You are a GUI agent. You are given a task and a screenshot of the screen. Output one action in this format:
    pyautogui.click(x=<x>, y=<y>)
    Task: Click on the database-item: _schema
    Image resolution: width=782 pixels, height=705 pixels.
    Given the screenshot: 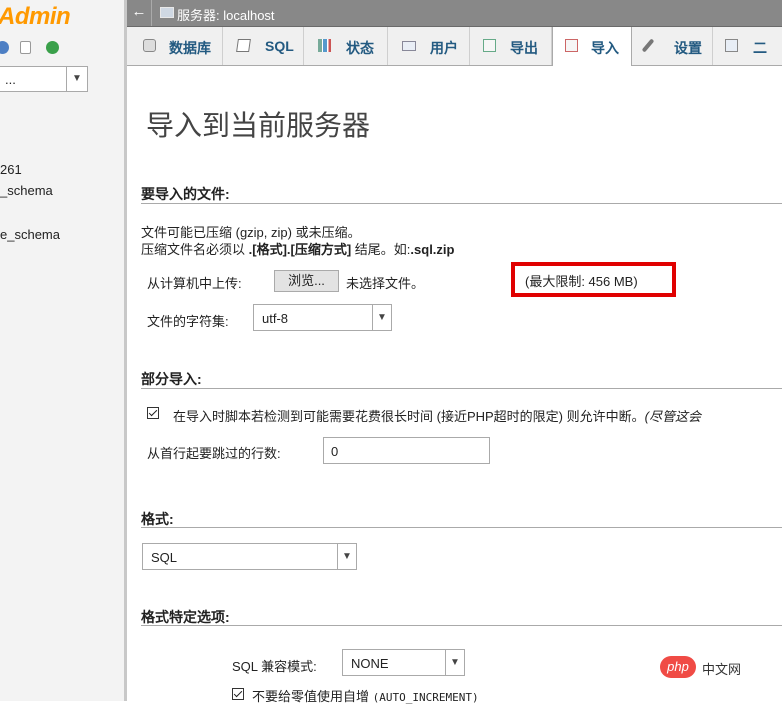 What is the action you would take?
    pyautogui.click(x=26, y=190)
    